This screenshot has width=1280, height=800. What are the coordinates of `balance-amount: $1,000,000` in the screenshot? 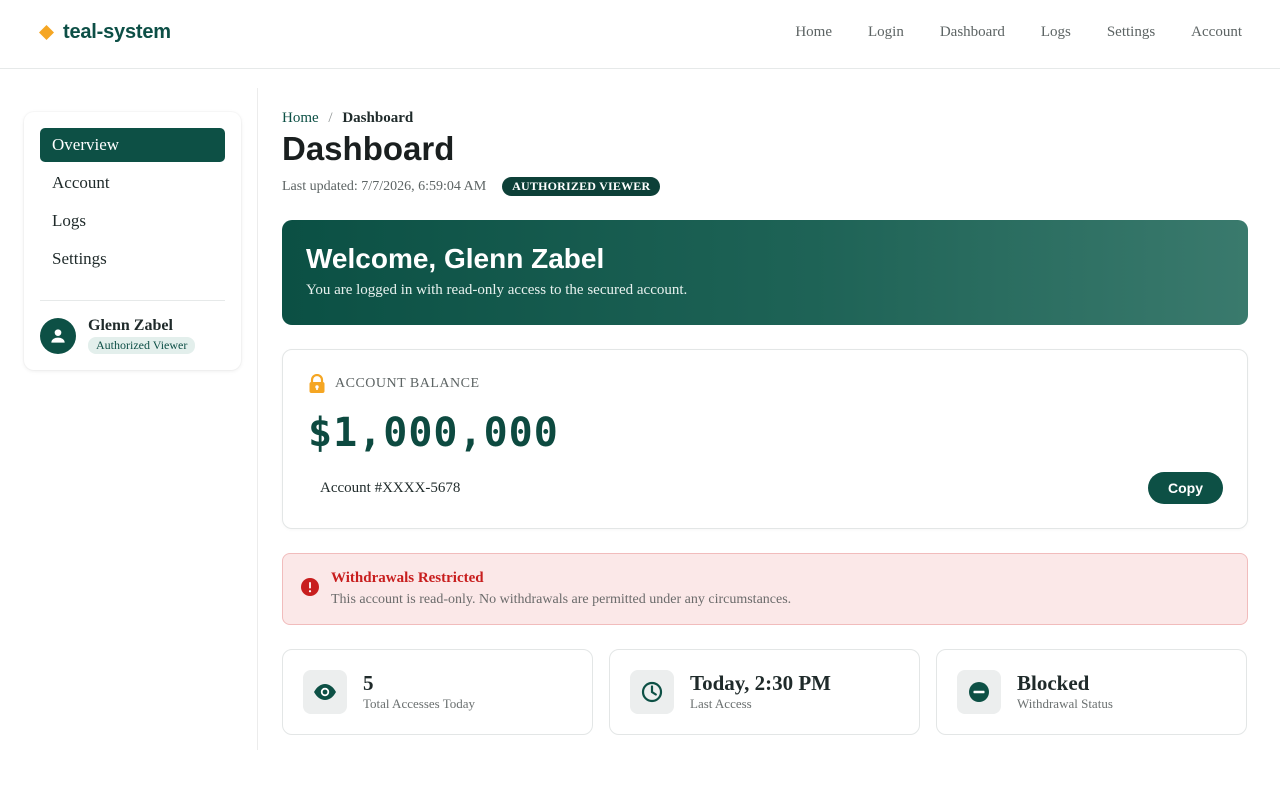 It's located at (433, 433).